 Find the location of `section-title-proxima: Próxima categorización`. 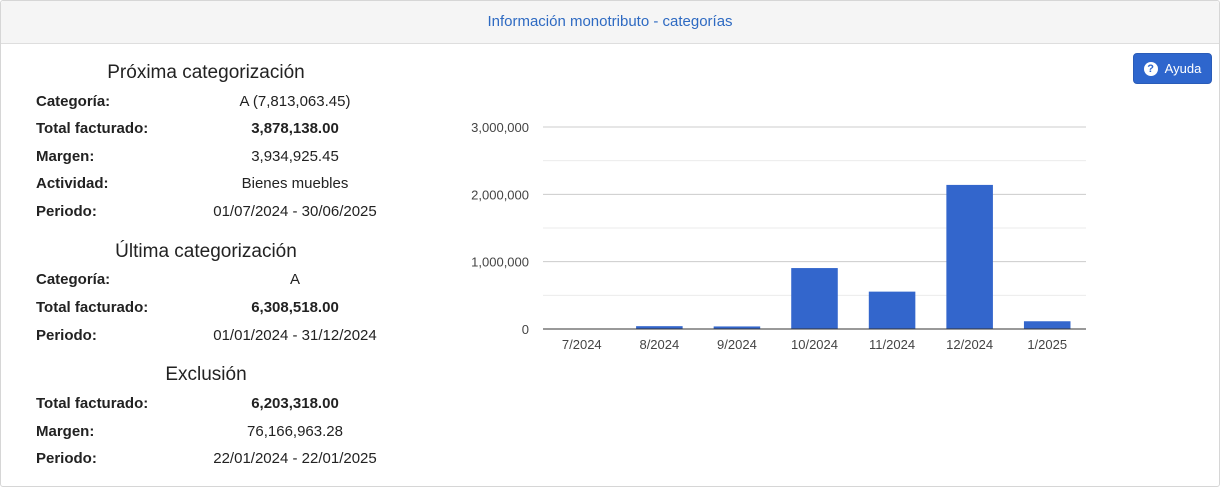

section-title-proxima: Próxima categorización is located at coordinates (206, 72).